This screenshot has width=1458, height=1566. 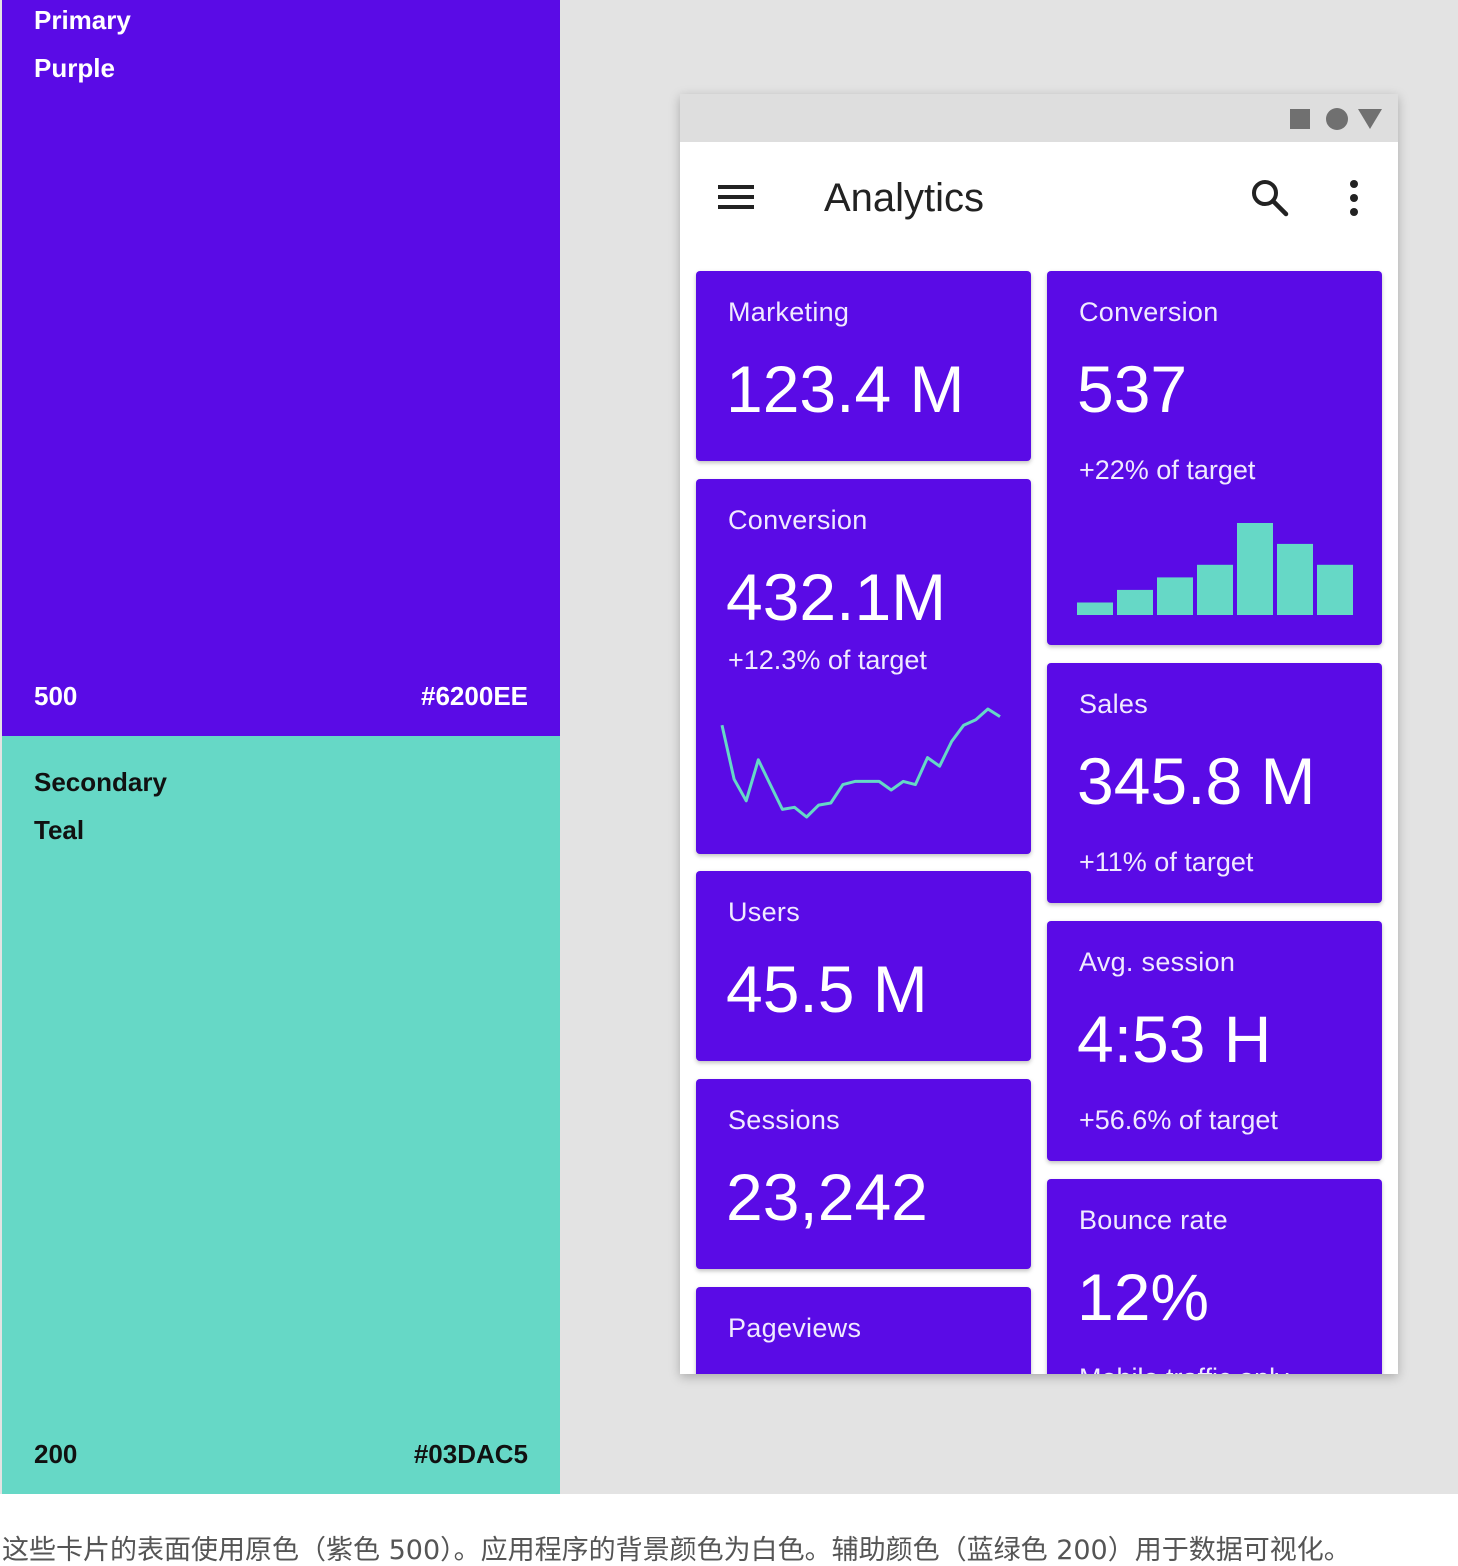 I want to click on card-value: 345.8 M, so click(x=1196, y=781).